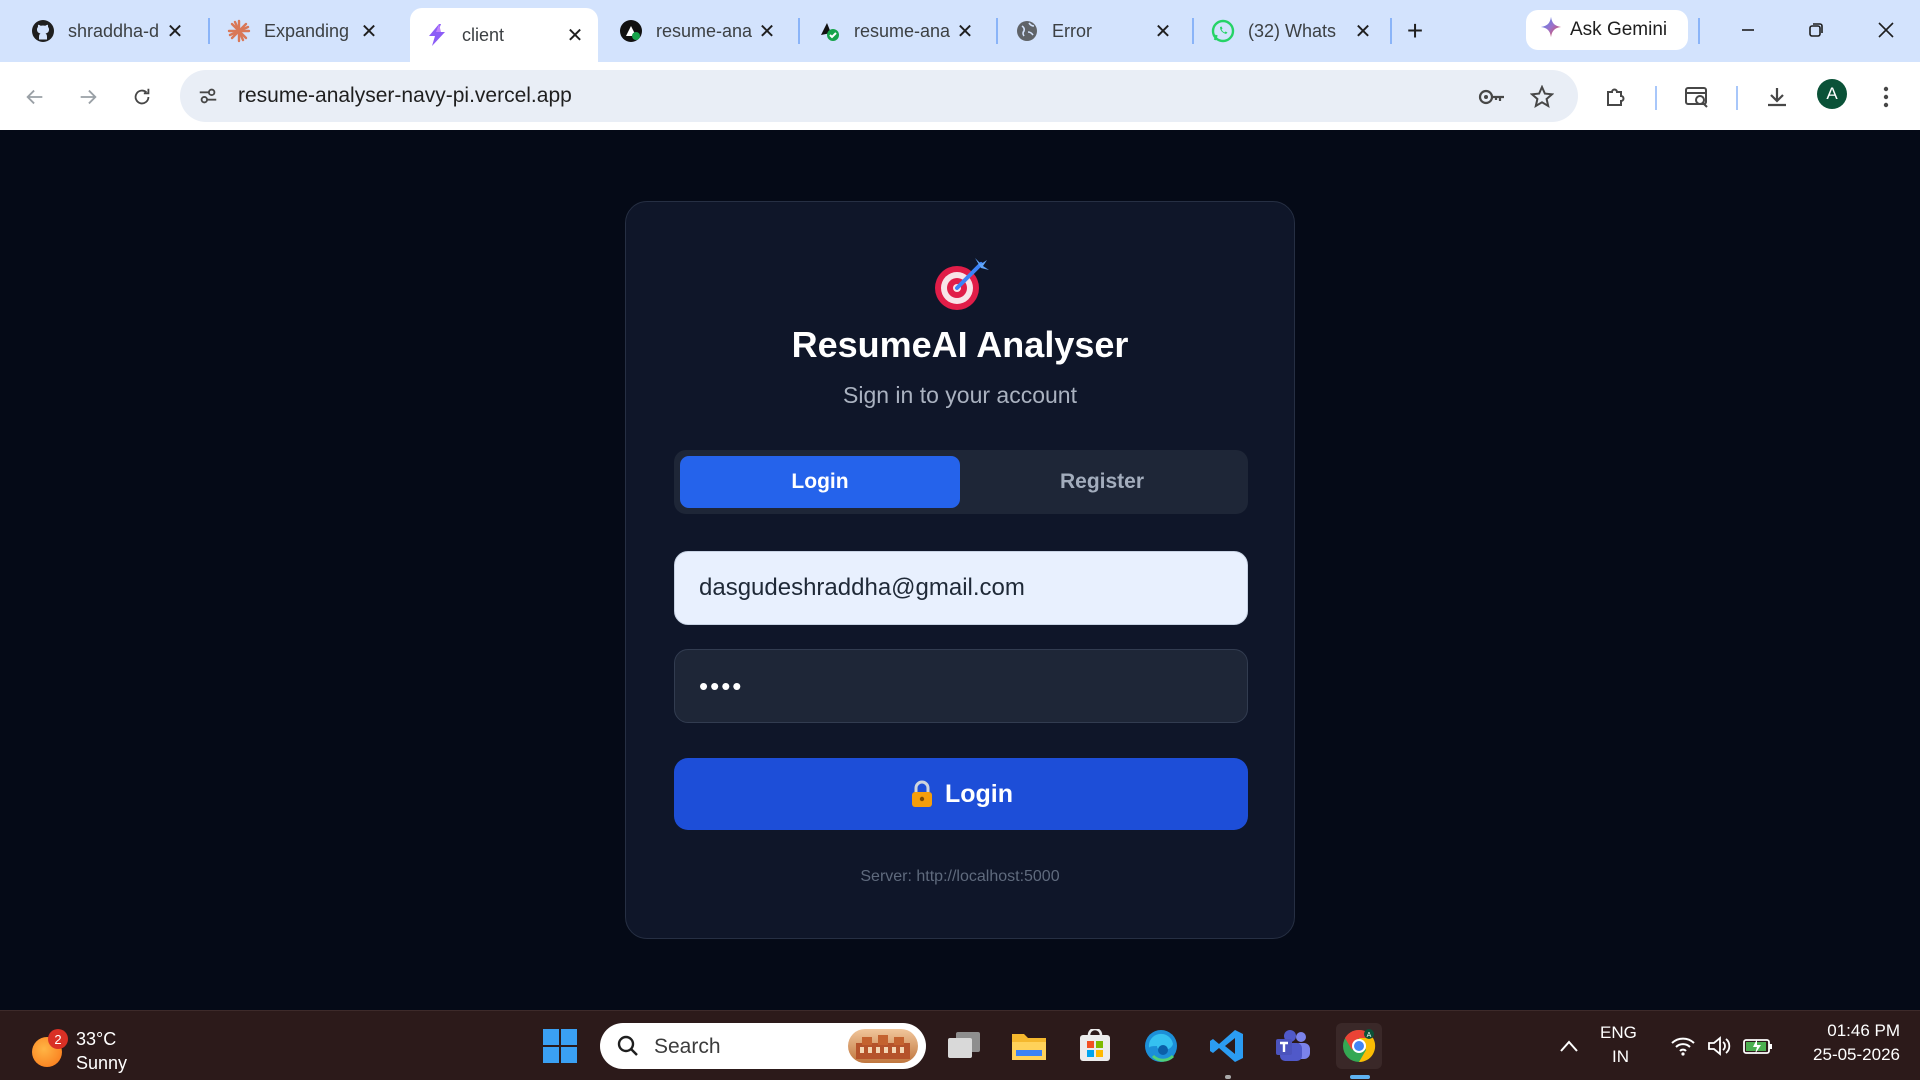 The width and height of the screenshot is (1920, 1080). I want to click on volume-icon, so click(1719, 1046).